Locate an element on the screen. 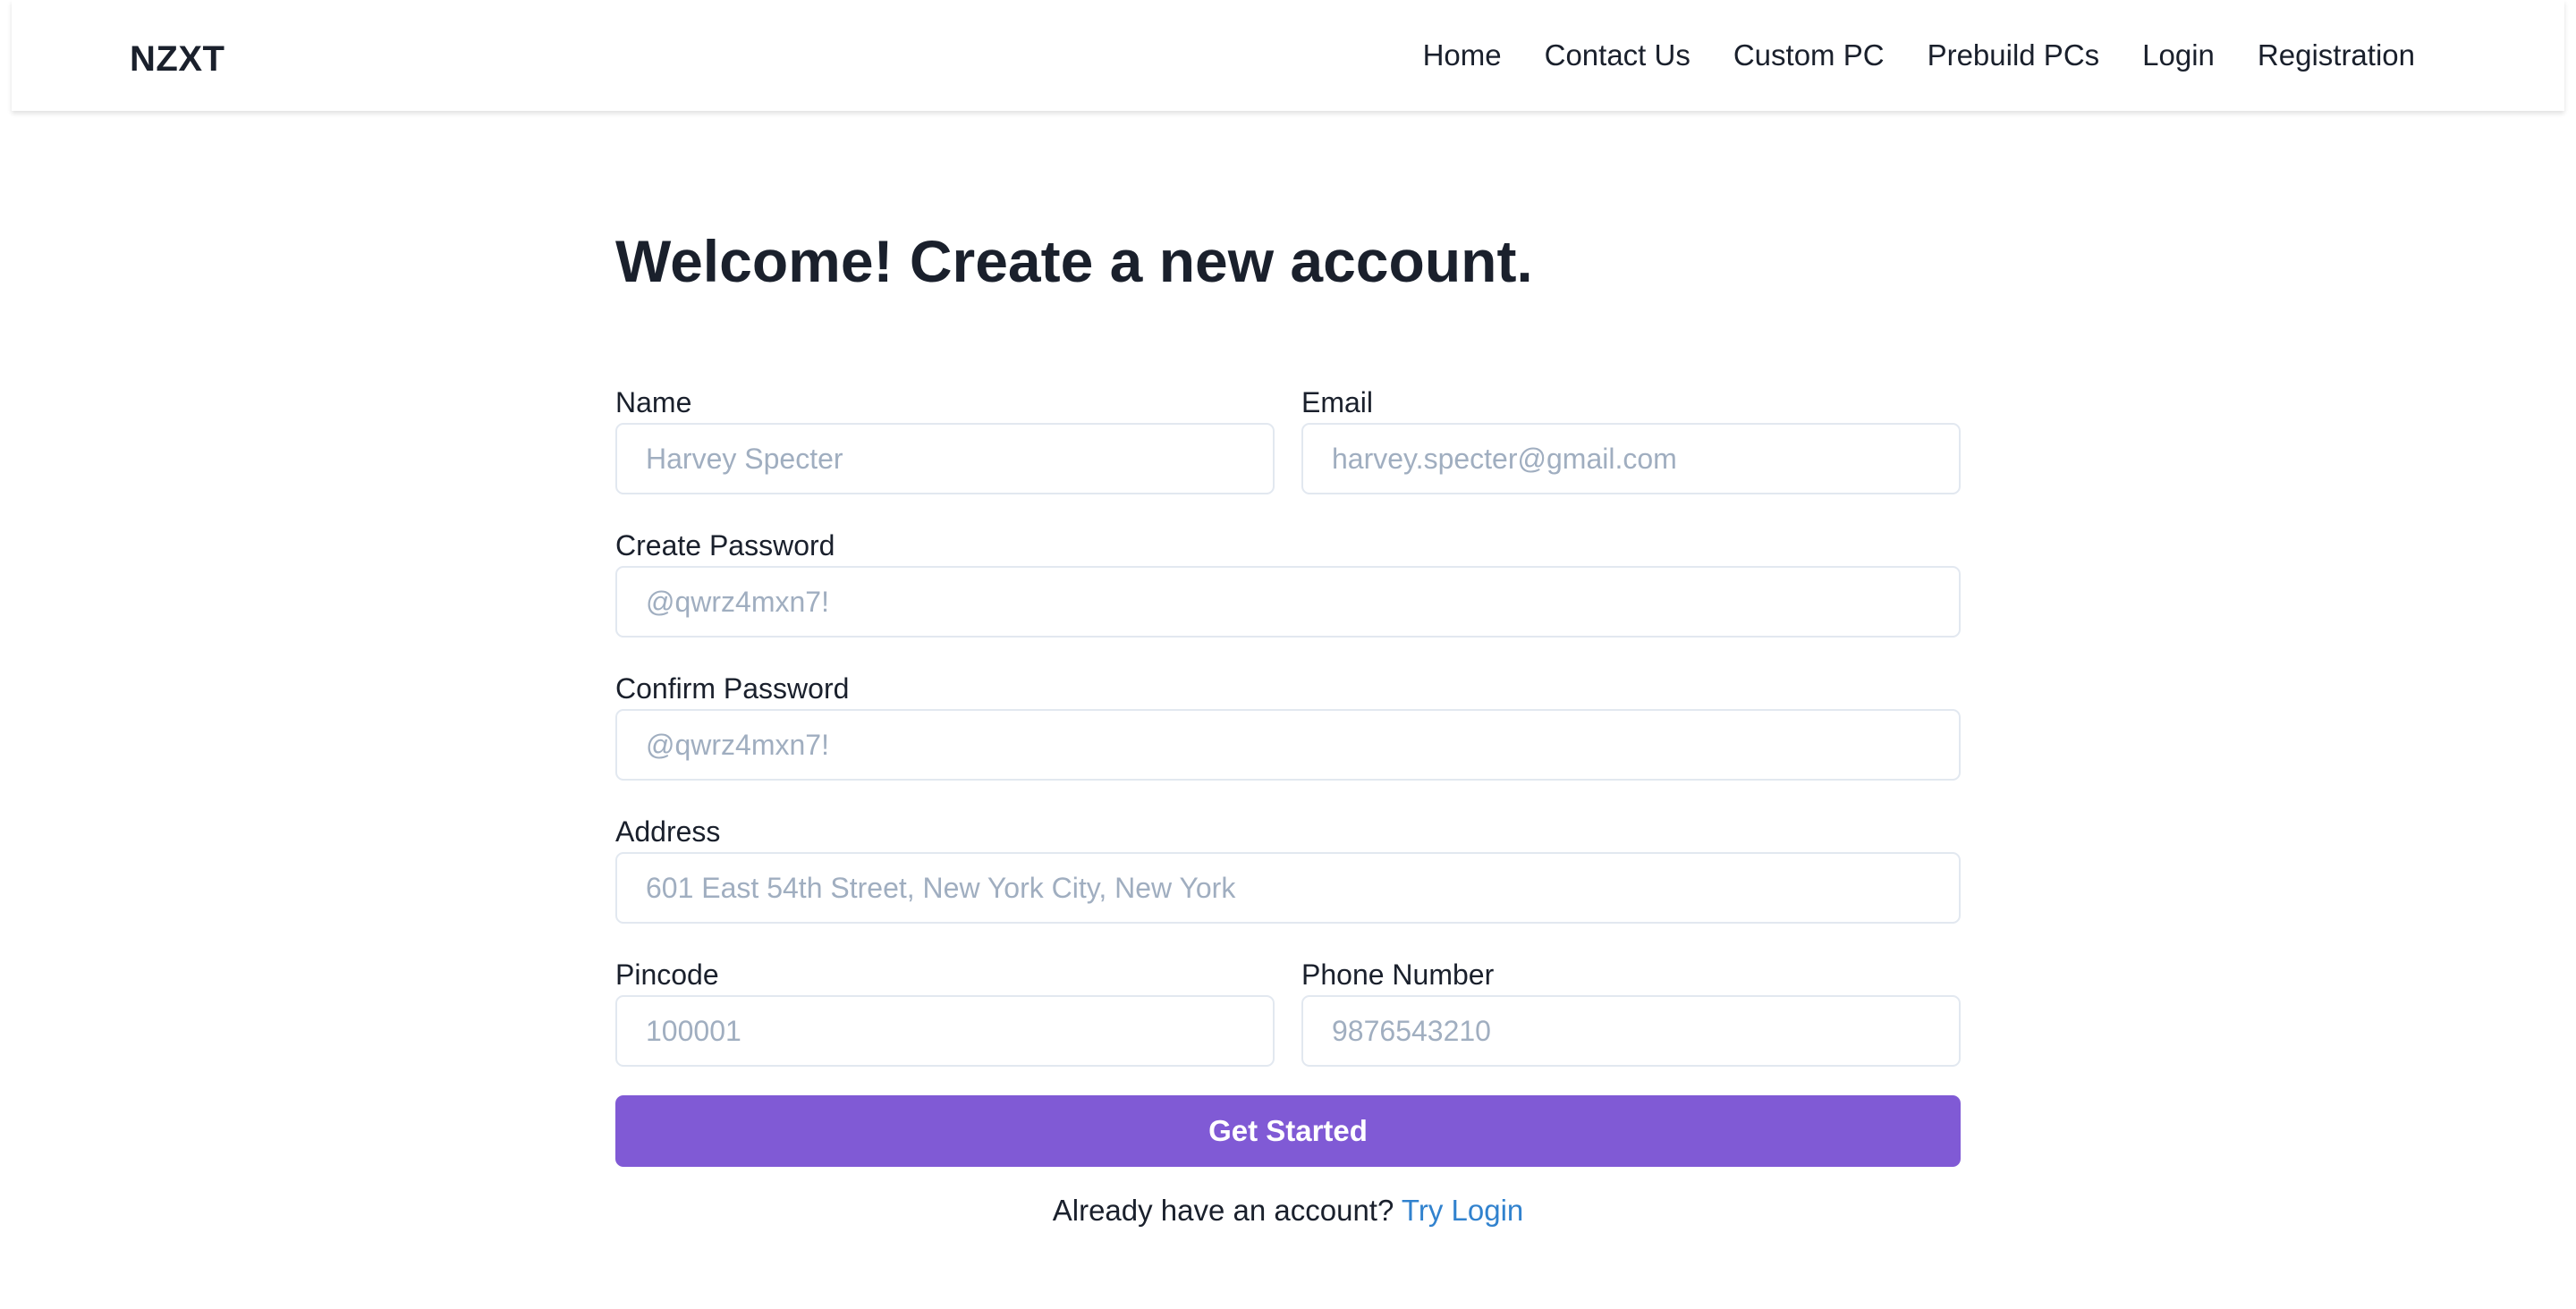 Image resolution: width=2576 pixels, height=1309 pixels. address-label: Address is located at coordinates (668, 831).